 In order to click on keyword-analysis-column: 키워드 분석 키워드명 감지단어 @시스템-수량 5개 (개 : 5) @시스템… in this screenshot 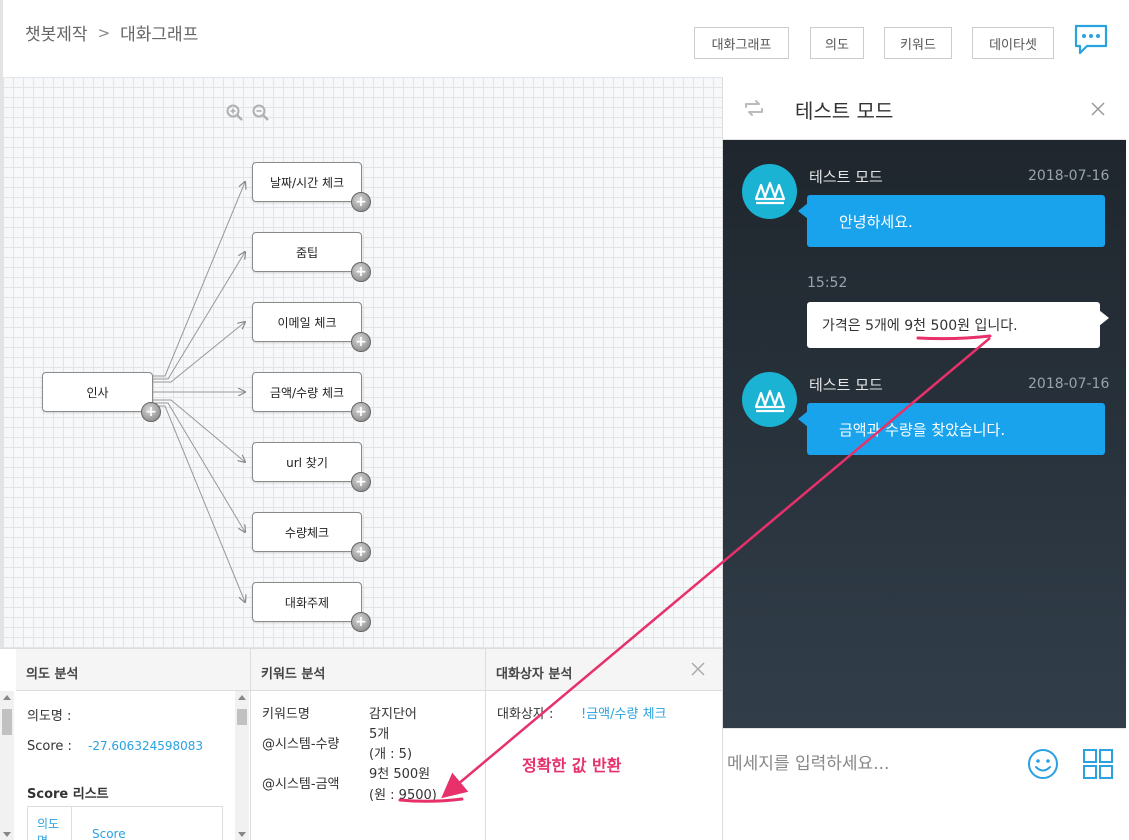, I will do `click(368, 744)`.